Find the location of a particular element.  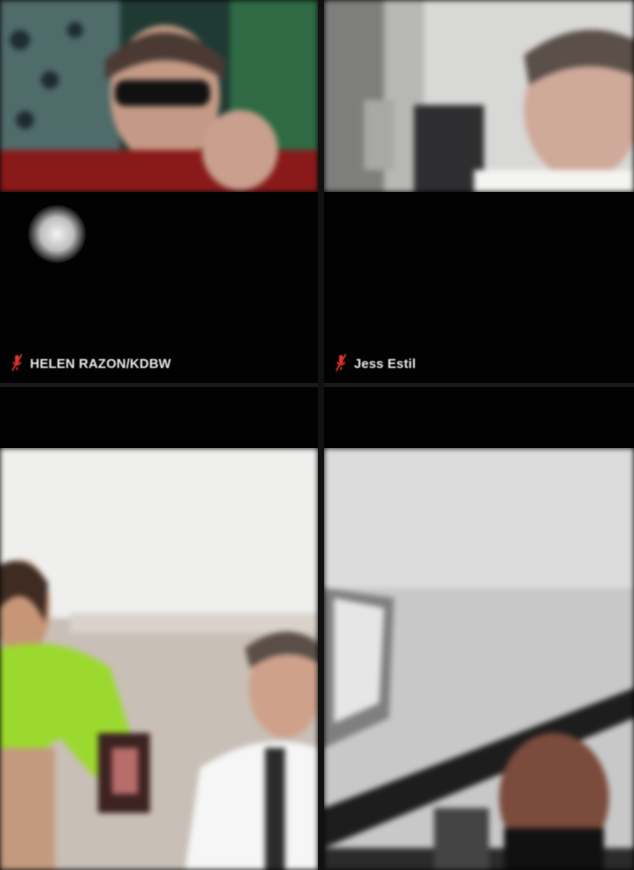

light-glare is located at coordinates (57, 234).